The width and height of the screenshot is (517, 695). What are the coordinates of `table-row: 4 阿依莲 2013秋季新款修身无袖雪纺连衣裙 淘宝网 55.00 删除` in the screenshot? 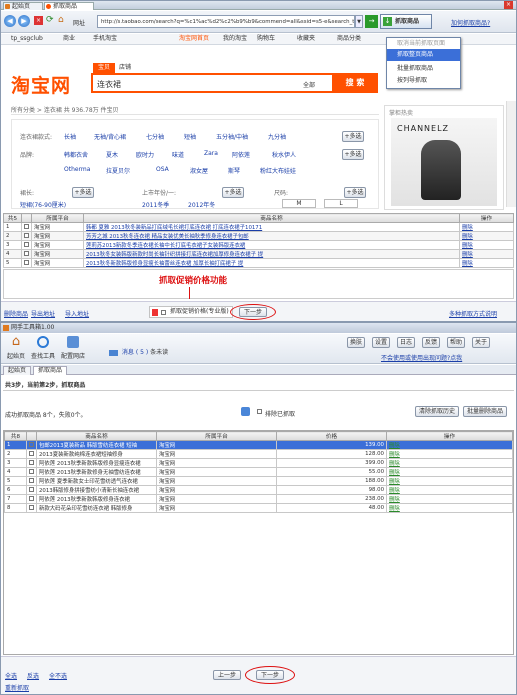 It's located at (258, 472).